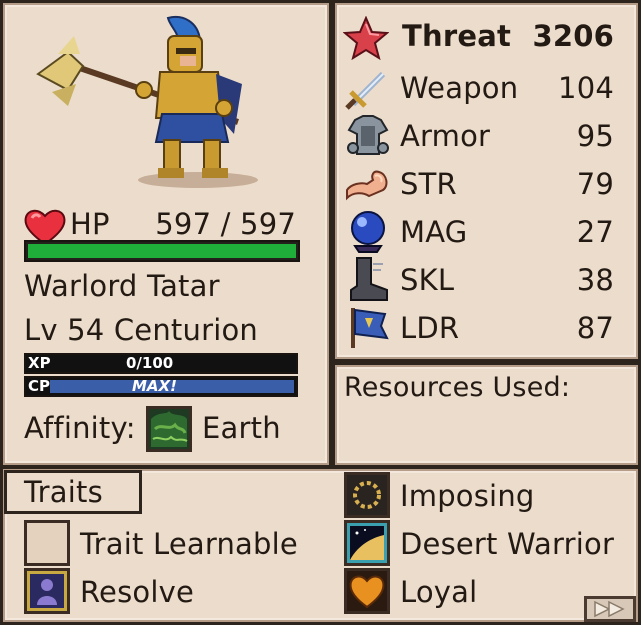  What do you see at coordinates (147, 102) in the screenshot?
I see `knight-portrait-icon` at bounding box center [147, 102].